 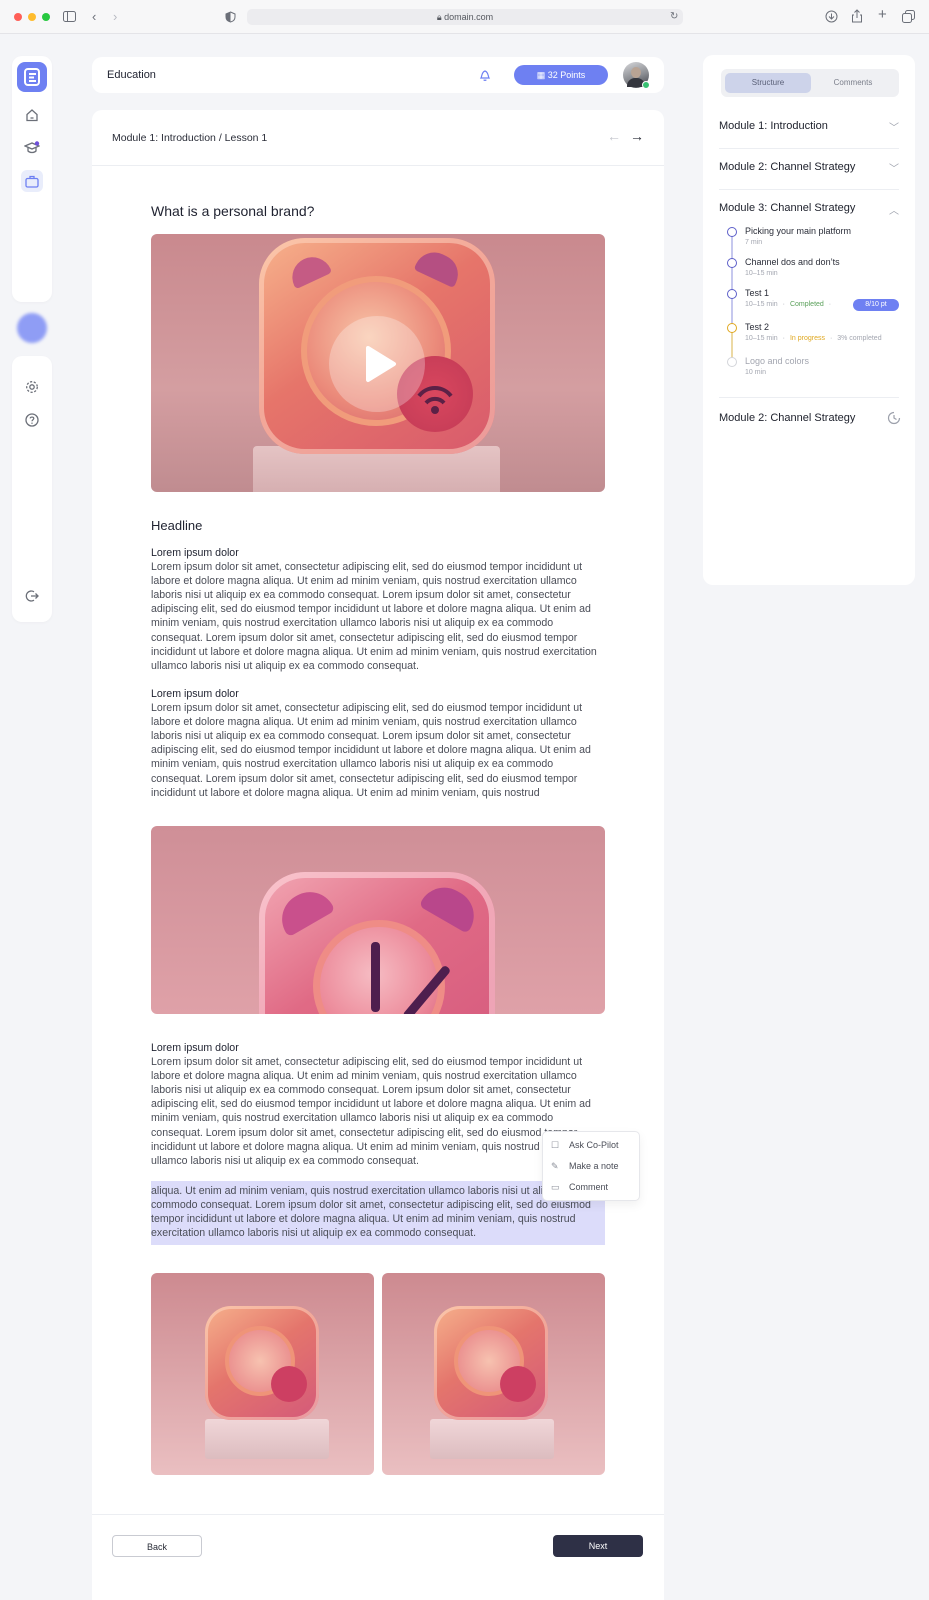 I want to click on comment-icon: ▭, so click(x=555, y=1187).